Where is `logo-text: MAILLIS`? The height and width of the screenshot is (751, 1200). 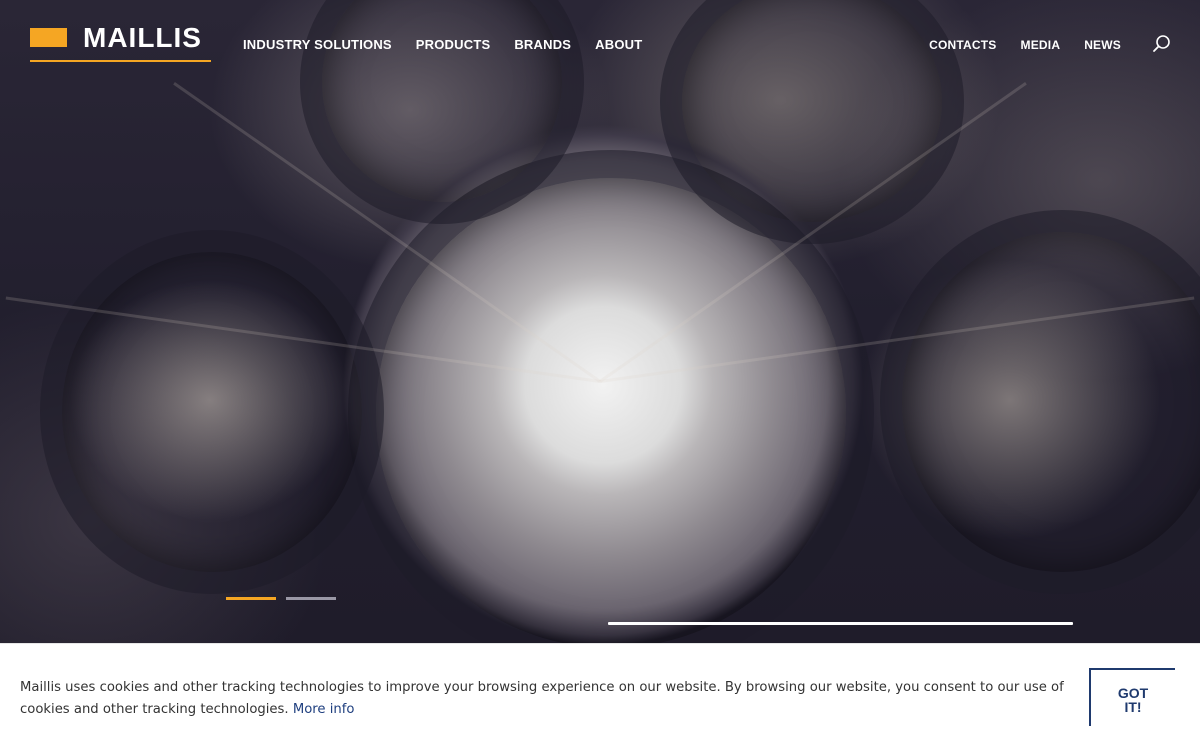 logo-text: MAILLIS is located at coordinates (142, 37).